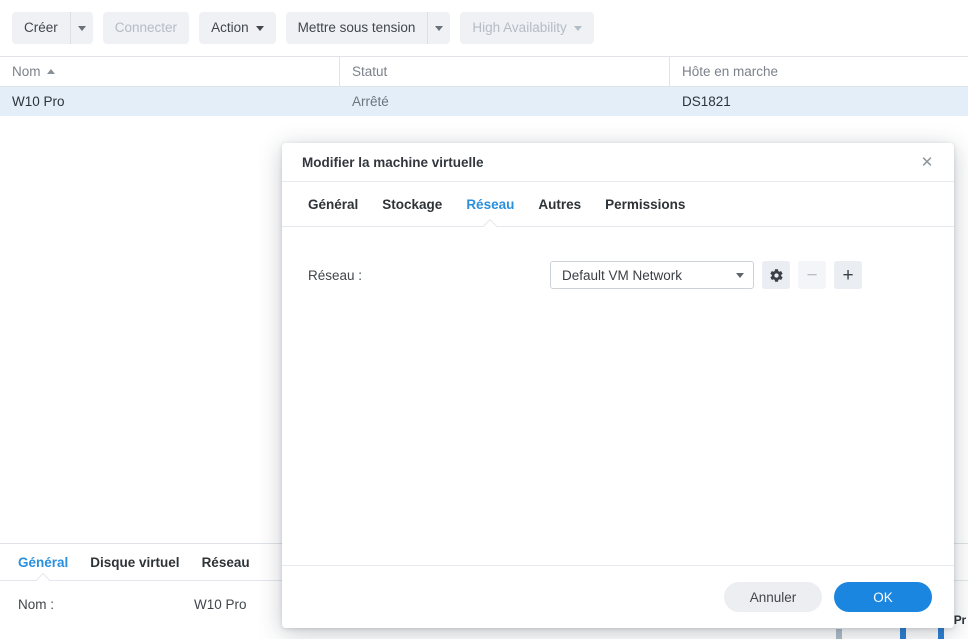  I want to click on chevron-down-icon, so click(740, 275).